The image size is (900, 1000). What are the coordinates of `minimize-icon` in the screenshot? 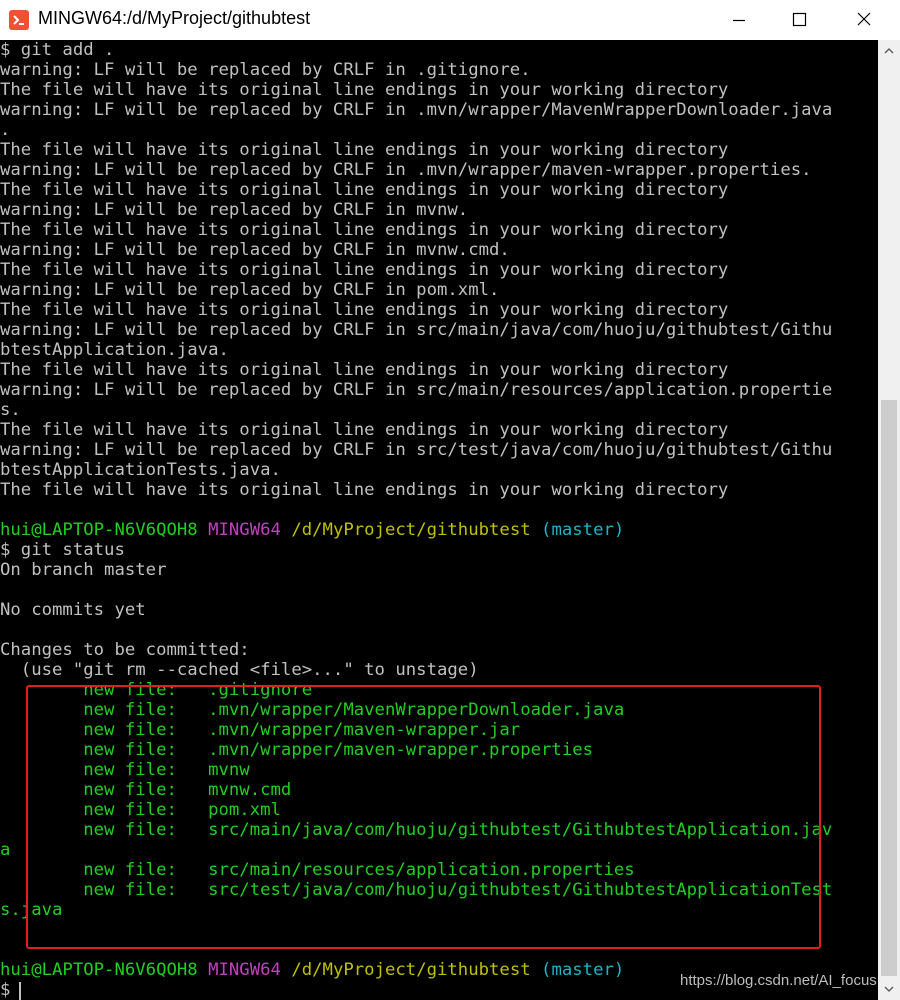 It's located at (739, 20).